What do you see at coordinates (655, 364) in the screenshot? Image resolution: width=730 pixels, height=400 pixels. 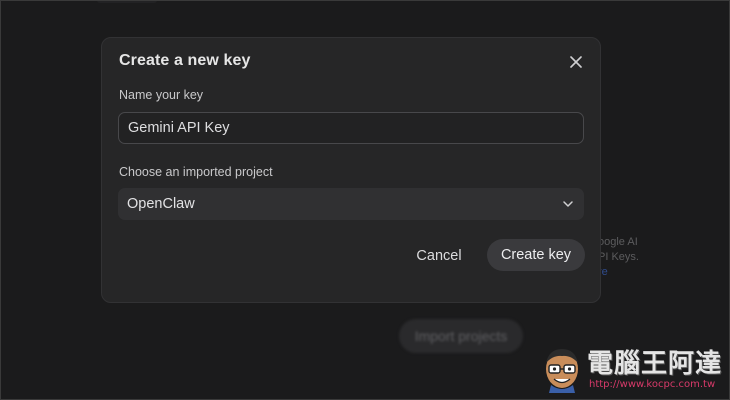 I see `watermark-title: 電腦王阿達` at bounding box center [655, 364].